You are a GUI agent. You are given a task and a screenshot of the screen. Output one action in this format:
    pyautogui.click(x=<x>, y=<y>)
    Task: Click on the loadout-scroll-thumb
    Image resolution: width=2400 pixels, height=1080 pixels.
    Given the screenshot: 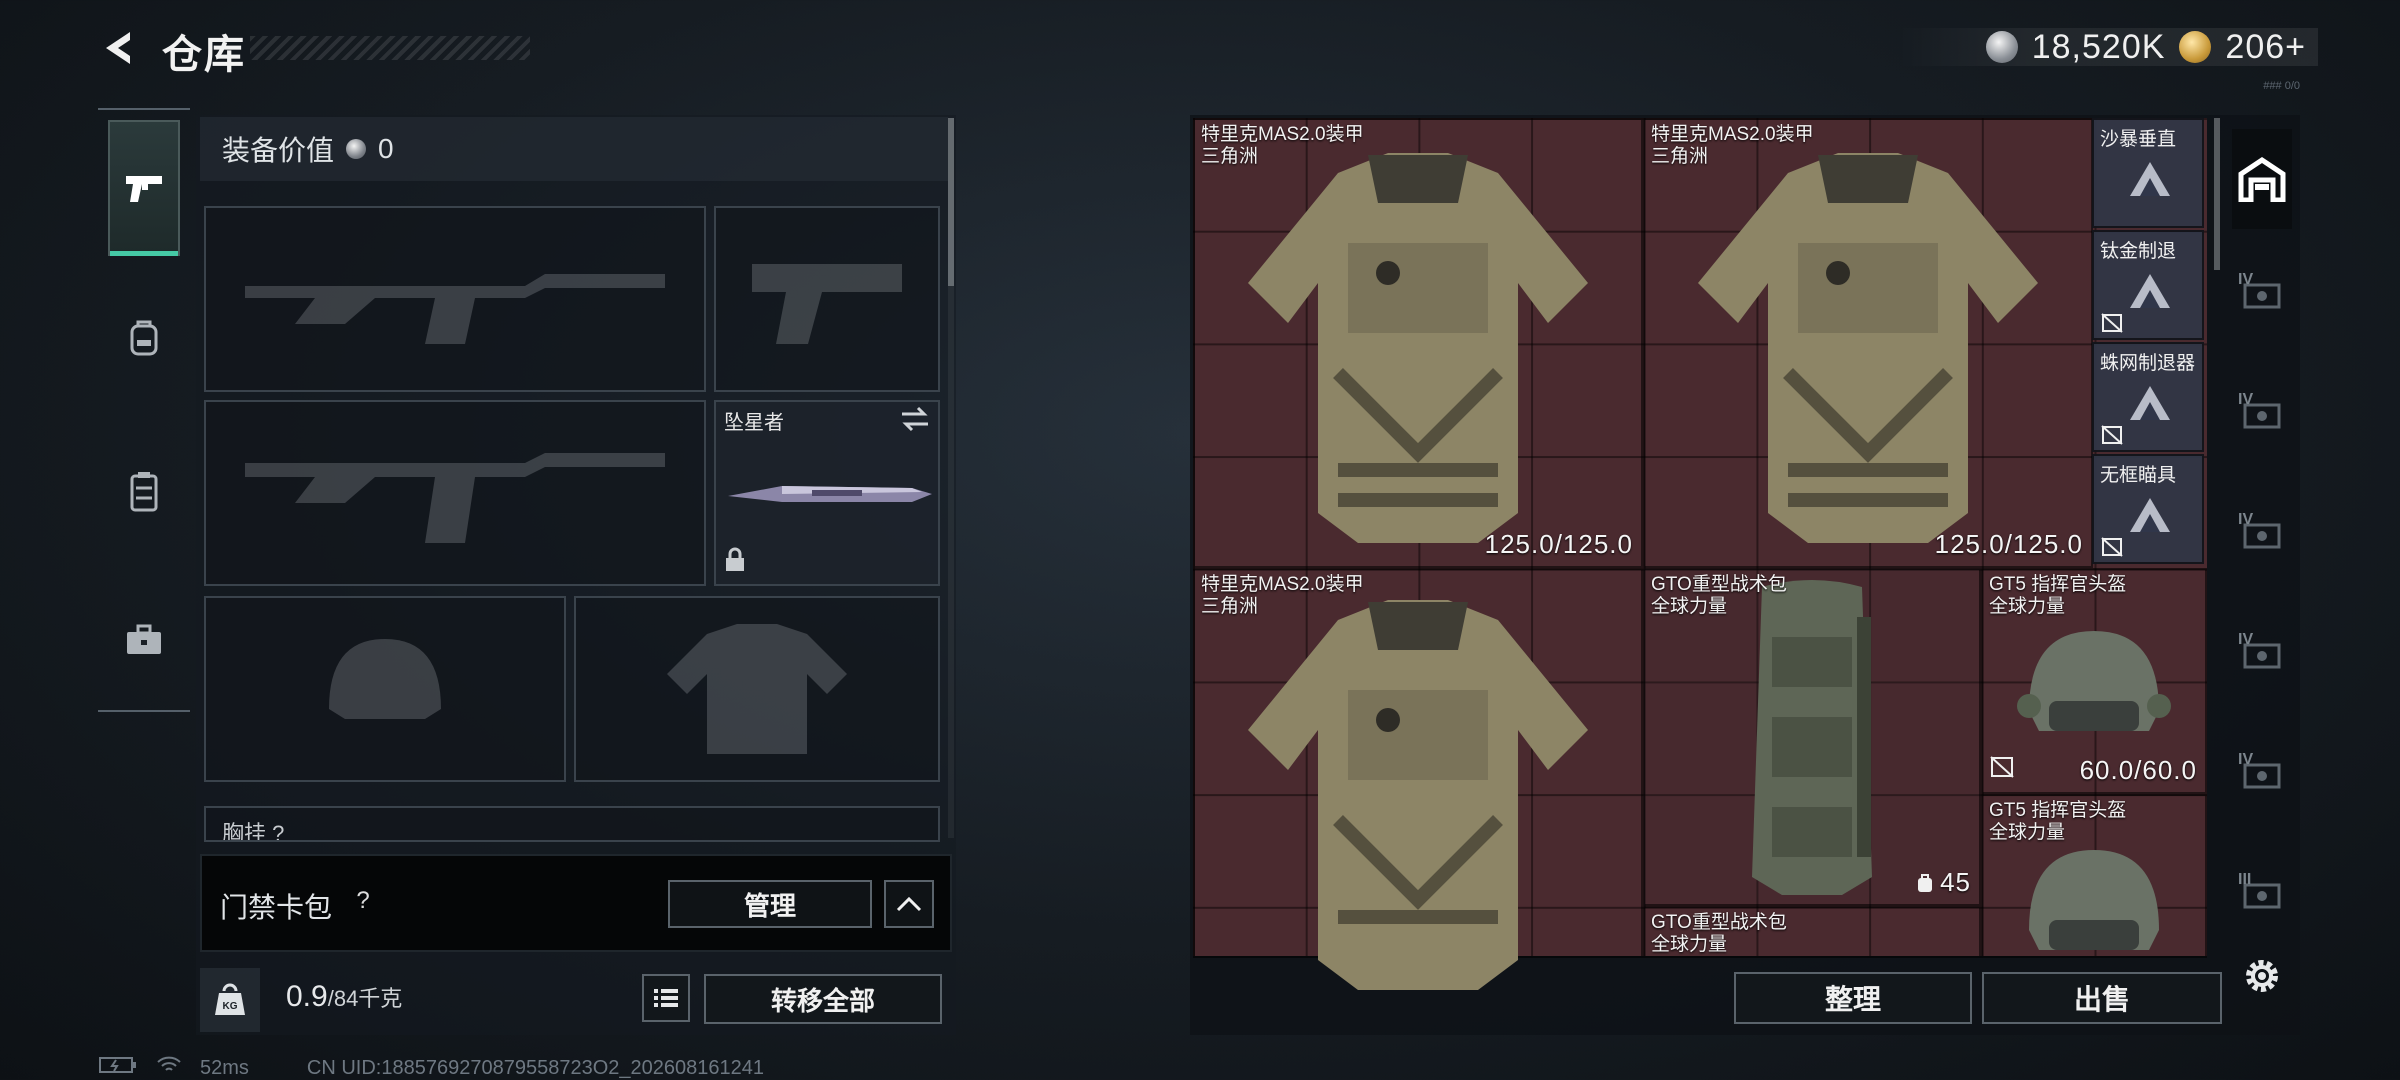 What is the action you would take?
    pyautogui.click(x=951, y=202)
    